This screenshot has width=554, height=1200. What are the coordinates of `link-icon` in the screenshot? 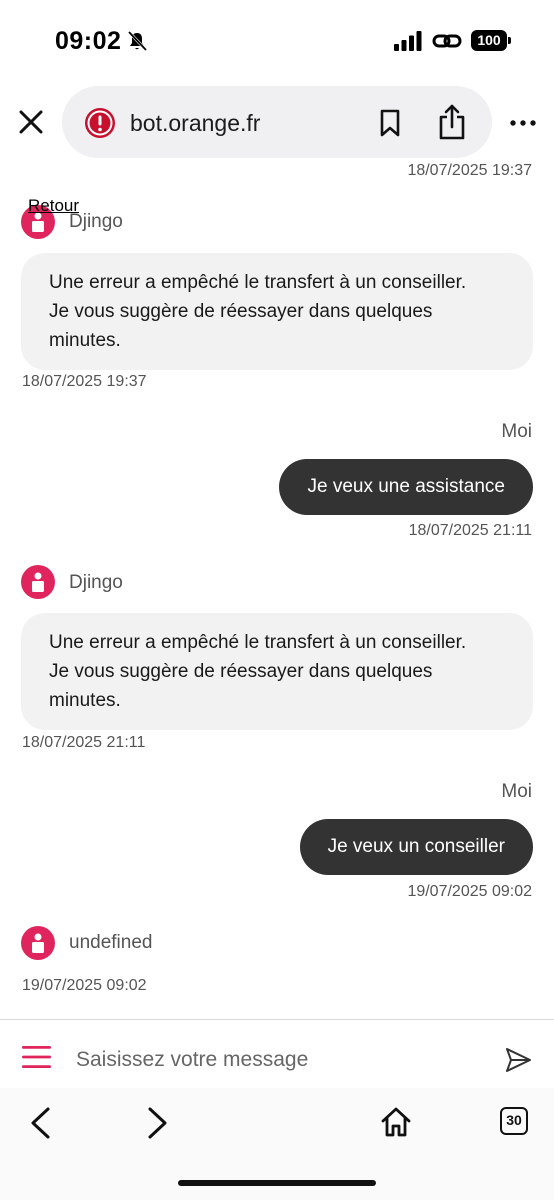 It's located at (447, 41).